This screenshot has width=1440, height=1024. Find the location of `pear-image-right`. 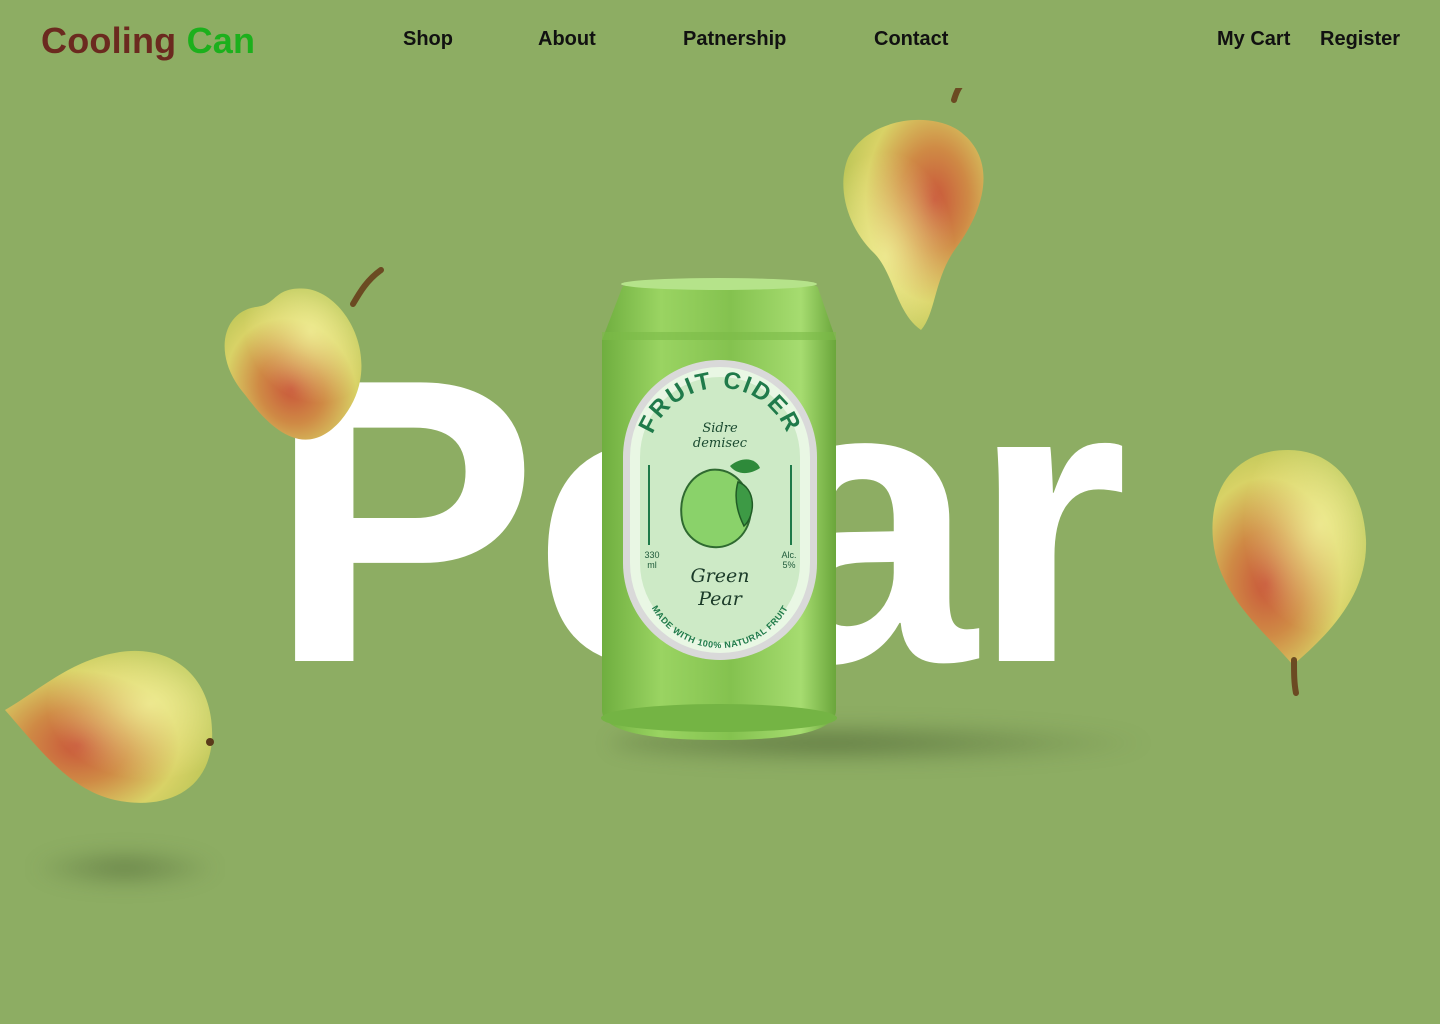

pear-image-right is located at coordinates (1289, 573).